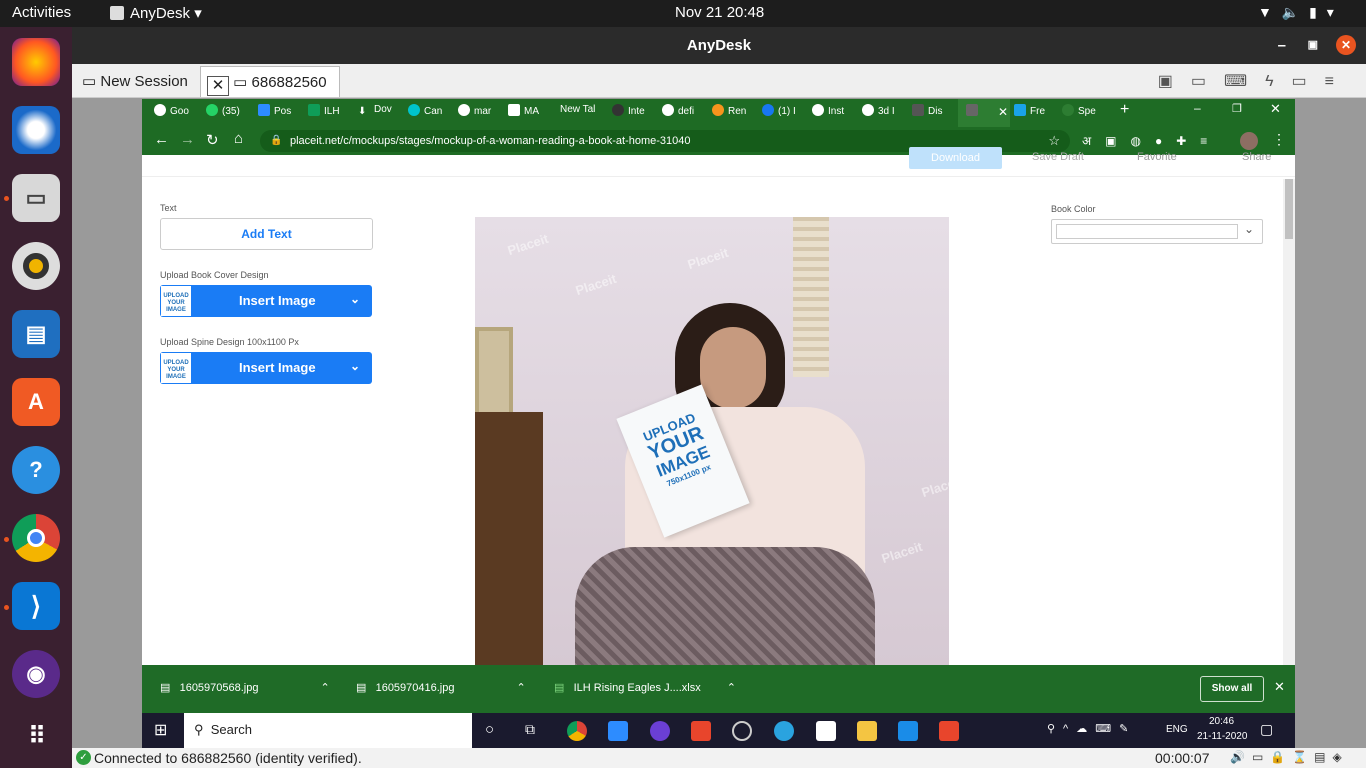 Image resolution: width=1366 pixels, height=768 pixels. Describe the element at coordinates (36, 470) in the screenshot. I see `help-icon: ?` at that location.